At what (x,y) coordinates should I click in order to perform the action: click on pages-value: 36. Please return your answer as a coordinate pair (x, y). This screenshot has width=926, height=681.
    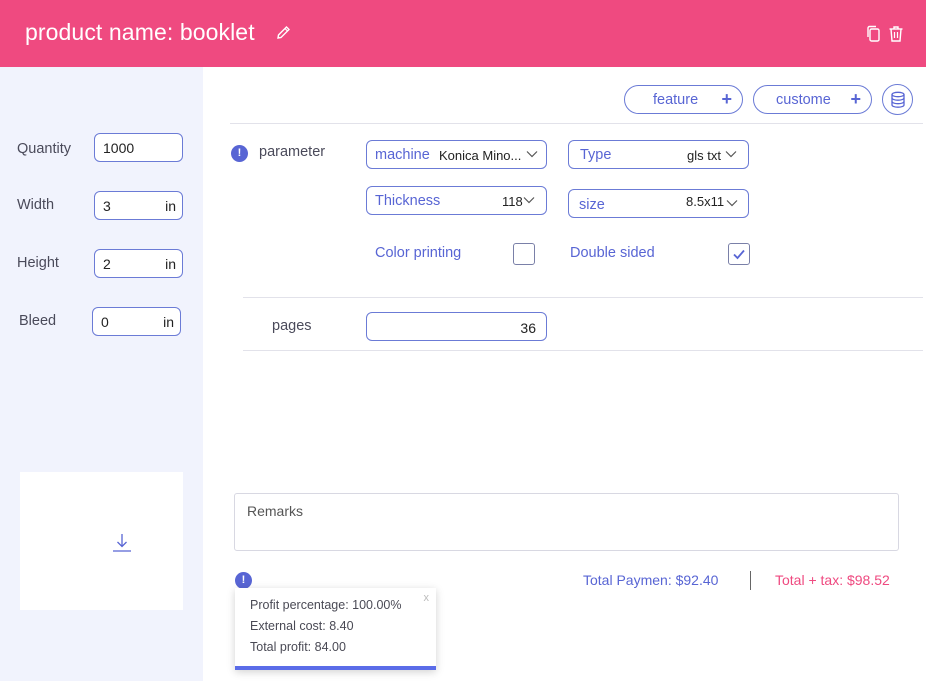
    Looking at the image, I should click on (528, 328).